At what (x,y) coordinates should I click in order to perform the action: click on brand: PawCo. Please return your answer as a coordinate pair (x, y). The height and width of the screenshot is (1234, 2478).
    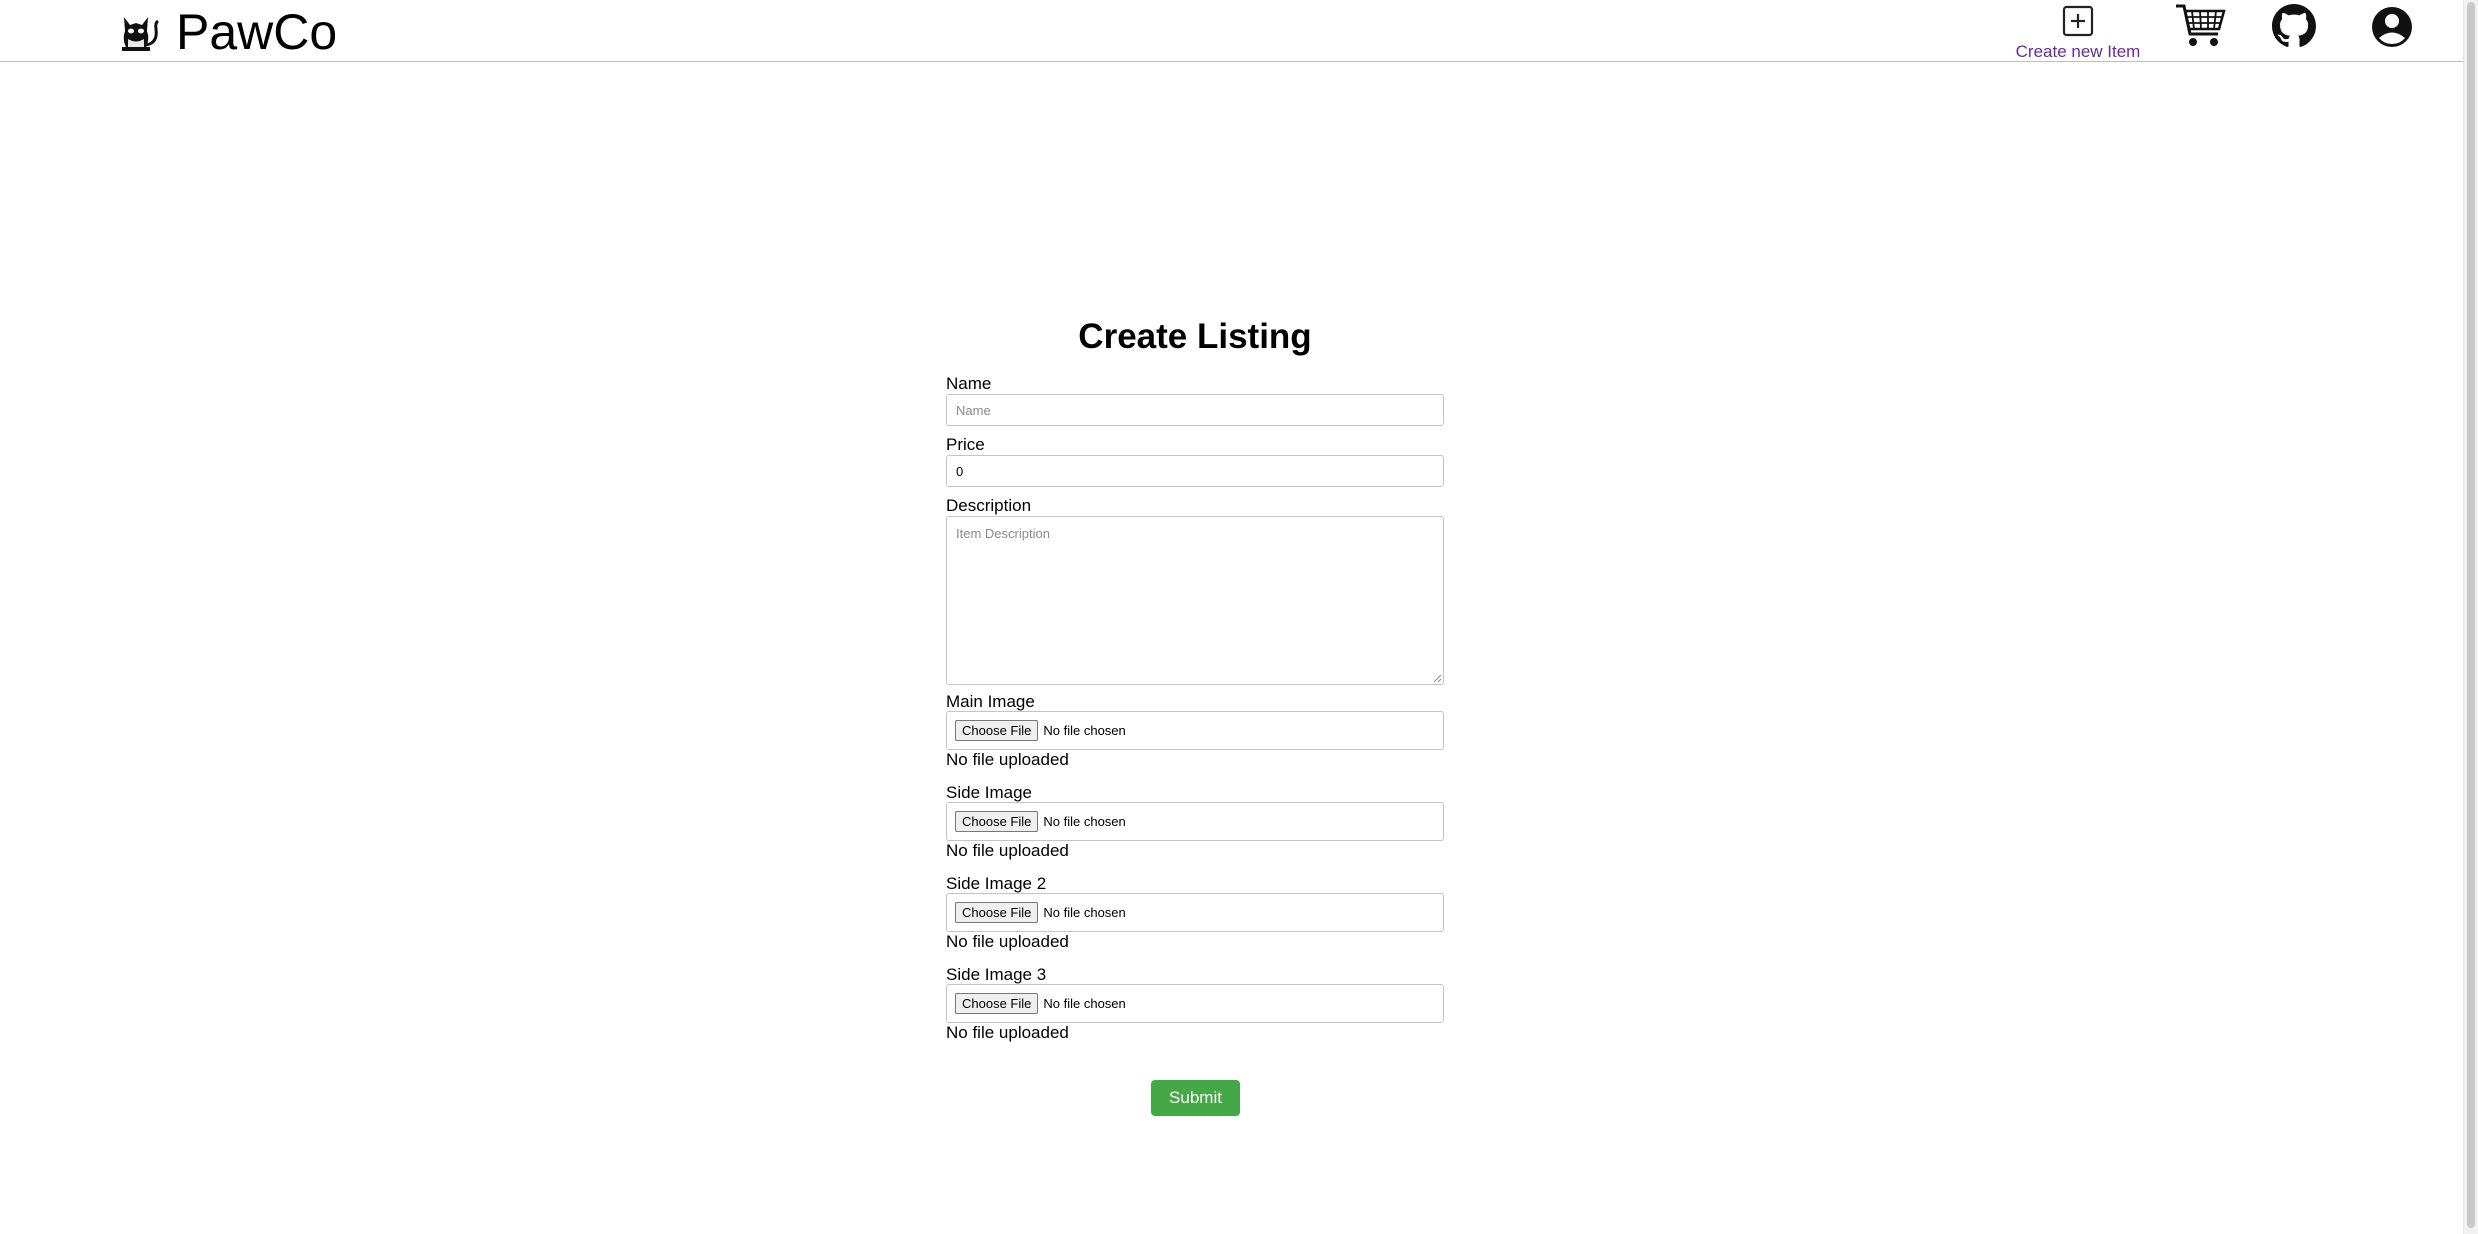
    Looking at the image, I should click on (226, 32).